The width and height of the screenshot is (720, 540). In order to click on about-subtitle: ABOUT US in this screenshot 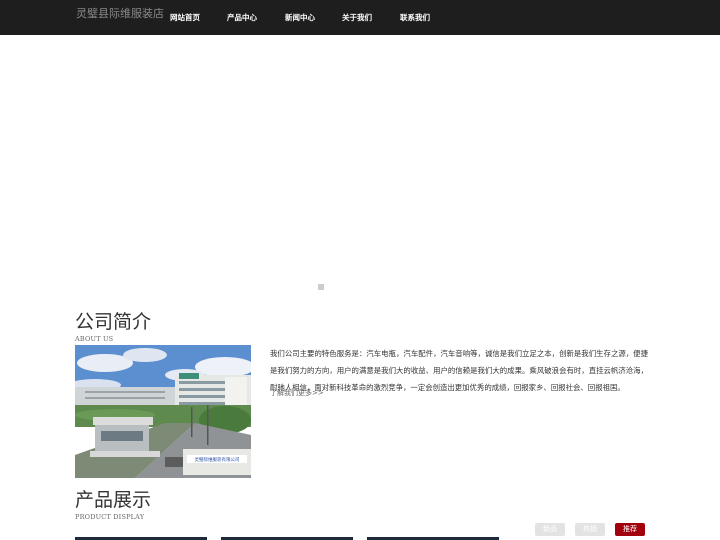, I will do `click(94, 339)`.